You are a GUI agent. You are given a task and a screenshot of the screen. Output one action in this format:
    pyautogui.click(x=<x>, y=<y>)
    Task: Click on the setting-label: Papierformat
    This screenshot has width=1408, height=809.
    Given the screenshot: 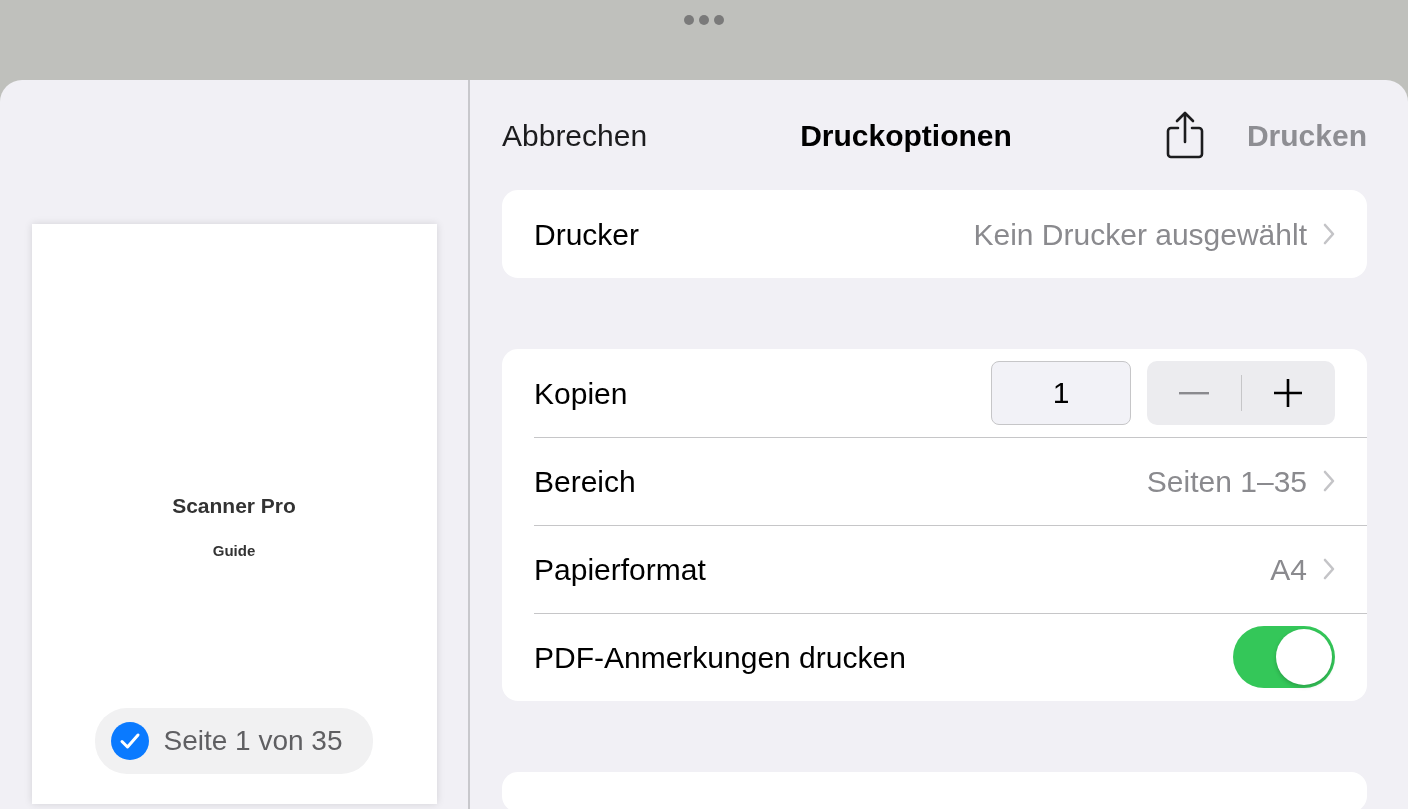 What is the action you would take?
    pyautogui.click(x=620, y=569)
    